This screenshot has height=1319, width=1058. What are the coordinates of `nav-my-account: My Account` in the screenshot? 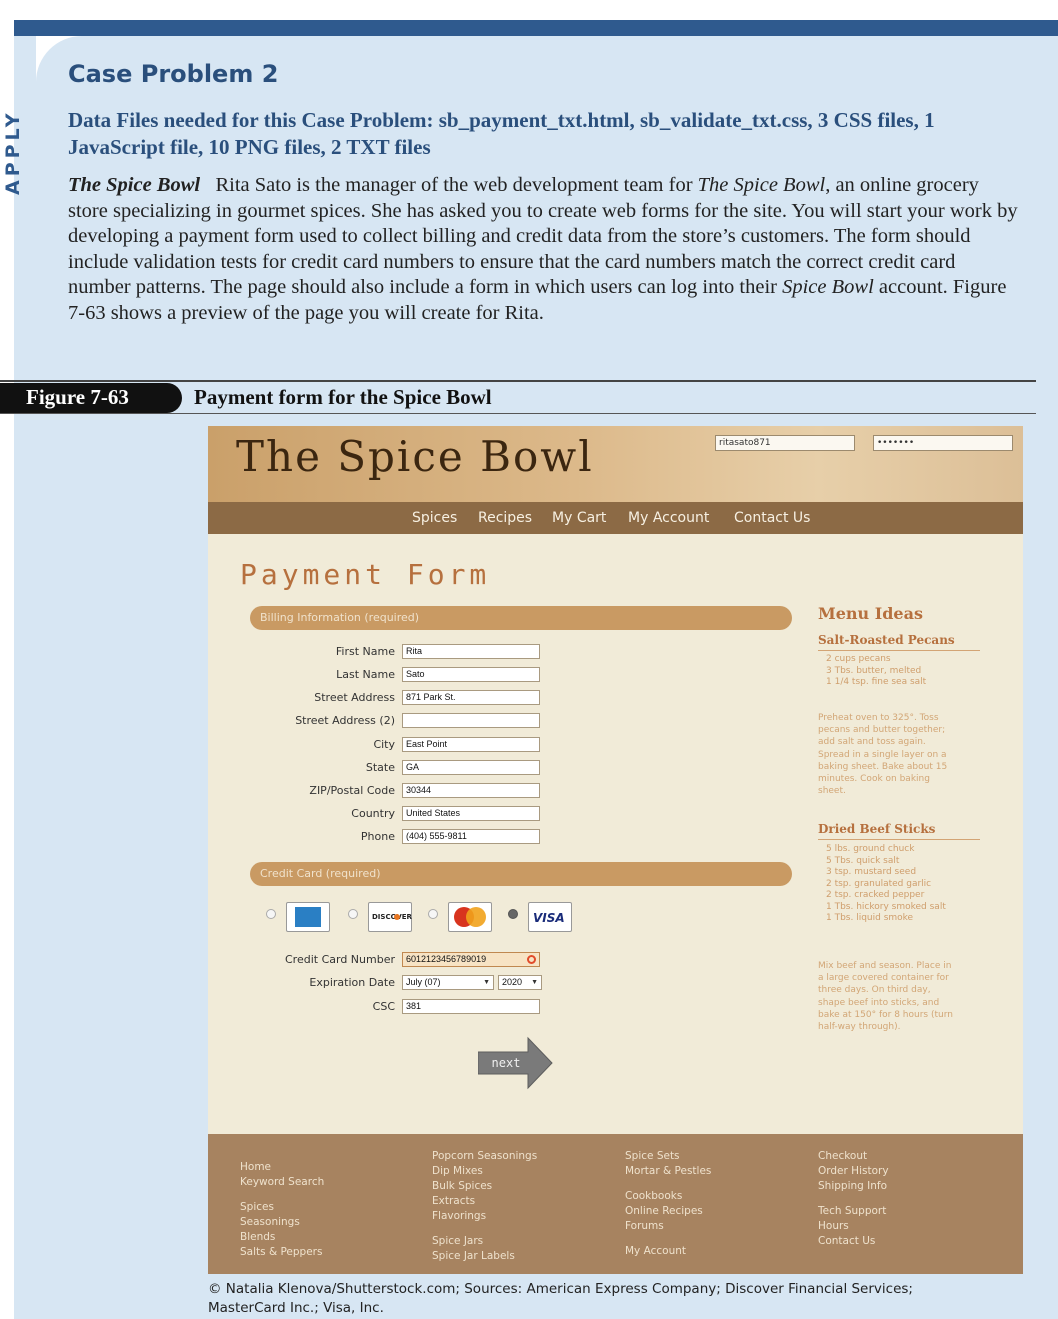 It's located at (668, 518).